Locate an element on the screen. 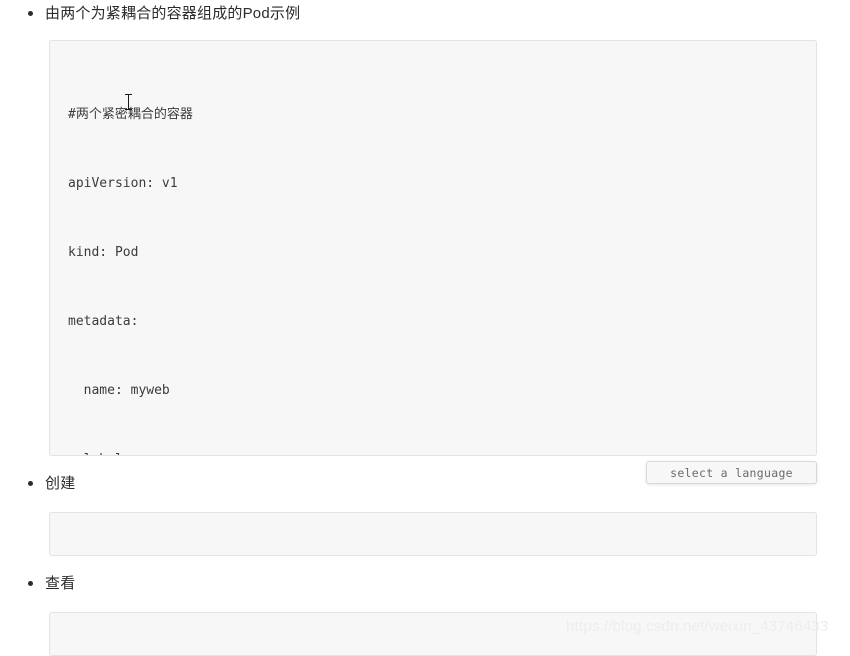  code-line: name: myweb is located at coordinates (119, 390).